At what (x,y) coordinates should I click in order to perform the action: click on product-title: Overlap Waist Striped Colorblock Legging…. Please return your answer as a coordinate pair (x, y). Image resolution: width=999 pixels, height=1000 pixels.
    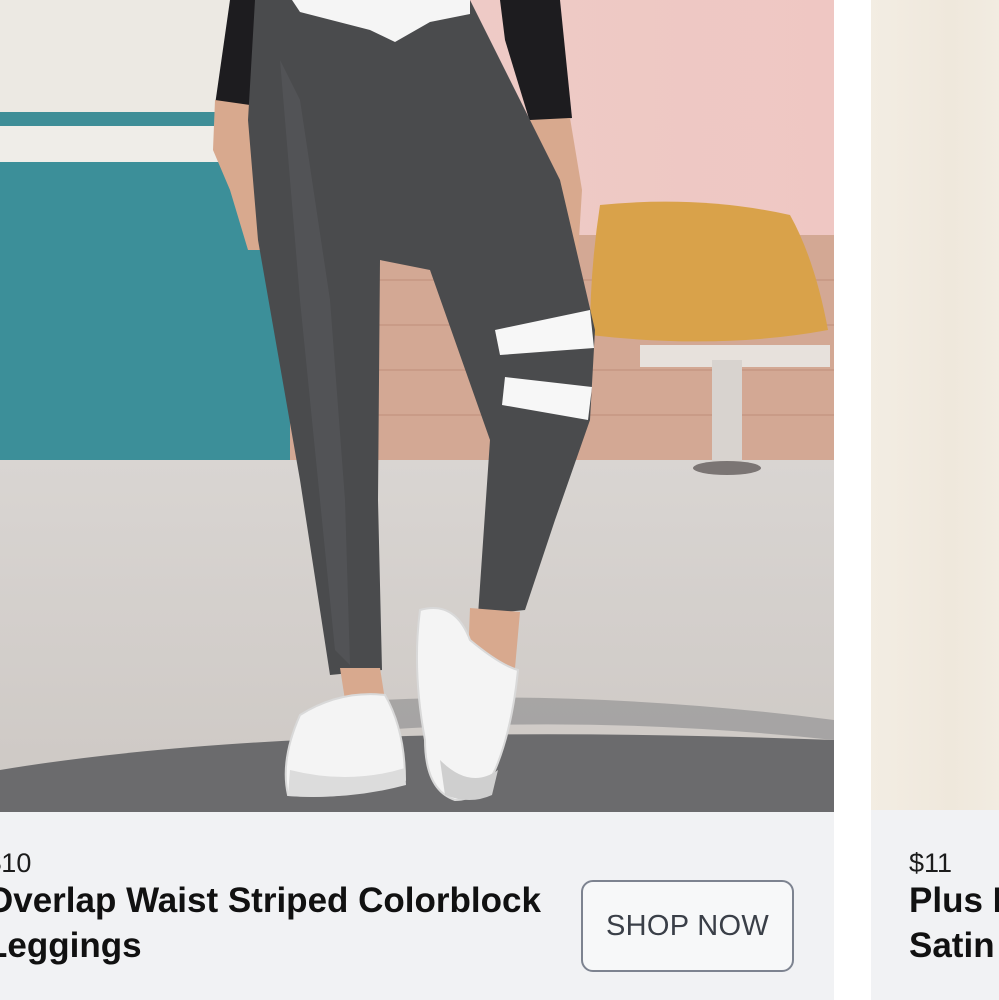
    Looking at the image, I should click on (273, 923).